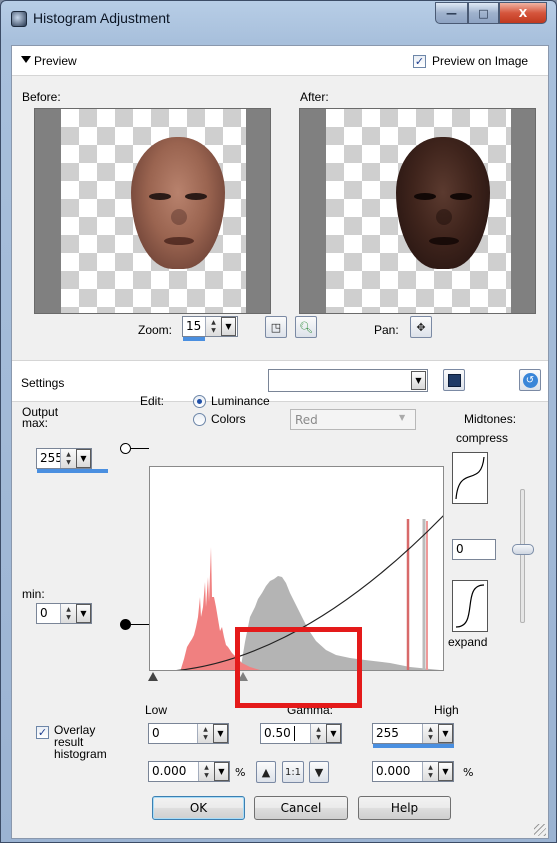  Describe the element at coordinates (189, 771) in the screenshot. I see `low-percent-spinner: 0.000 ▲ ▼ ▼` at that location.